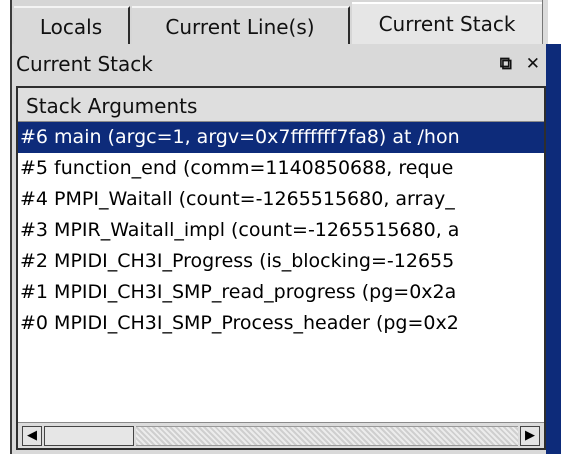  I want to click on scrollbar-thumb, so click(89, 436).